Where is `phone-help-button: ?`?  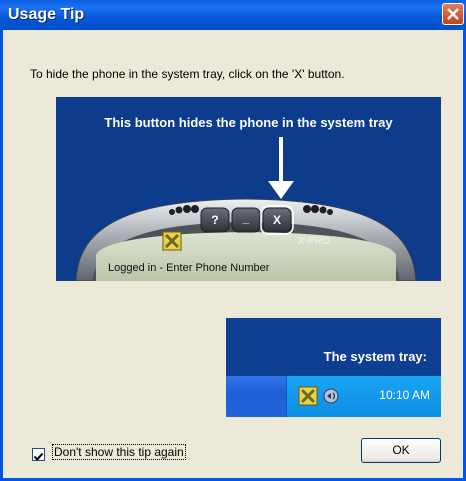
phone-help-button: ? is located at coordinates (215, 220).